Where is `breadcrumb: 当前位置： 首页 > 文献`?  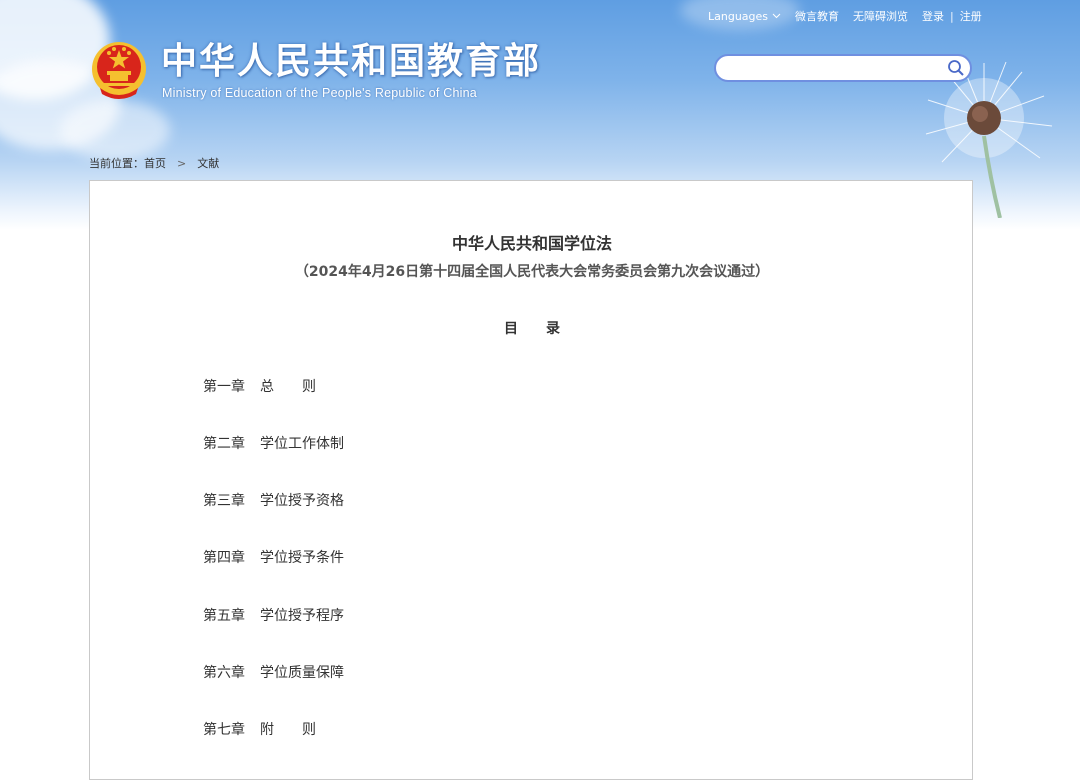 breadcrumb: 当前位置： 首页 > 文献 is located at coordinates (154, 163).